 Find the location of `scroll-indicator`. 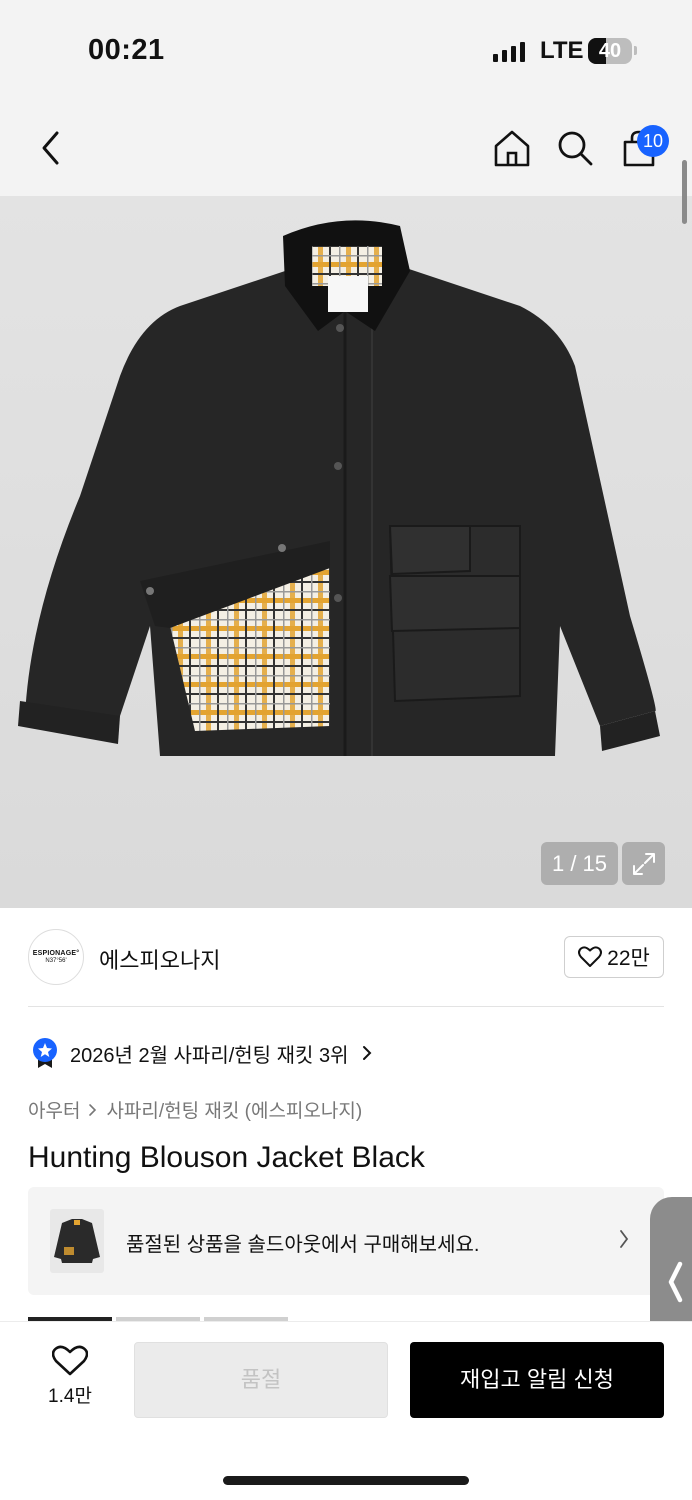

scroll-indicator is located at coordinates (684, 192).